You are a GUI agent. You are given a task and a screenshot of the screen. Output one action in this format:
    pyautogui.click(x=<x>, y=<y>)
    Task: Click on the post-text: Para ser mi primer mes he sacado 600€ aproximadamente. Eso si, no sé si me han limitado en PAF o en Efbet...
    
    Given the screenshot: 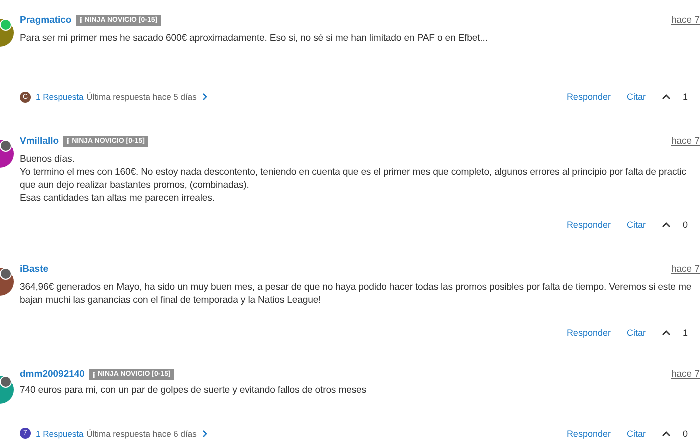 What is the action you would take?
    pyautogui.click(x=254, y=39)
    